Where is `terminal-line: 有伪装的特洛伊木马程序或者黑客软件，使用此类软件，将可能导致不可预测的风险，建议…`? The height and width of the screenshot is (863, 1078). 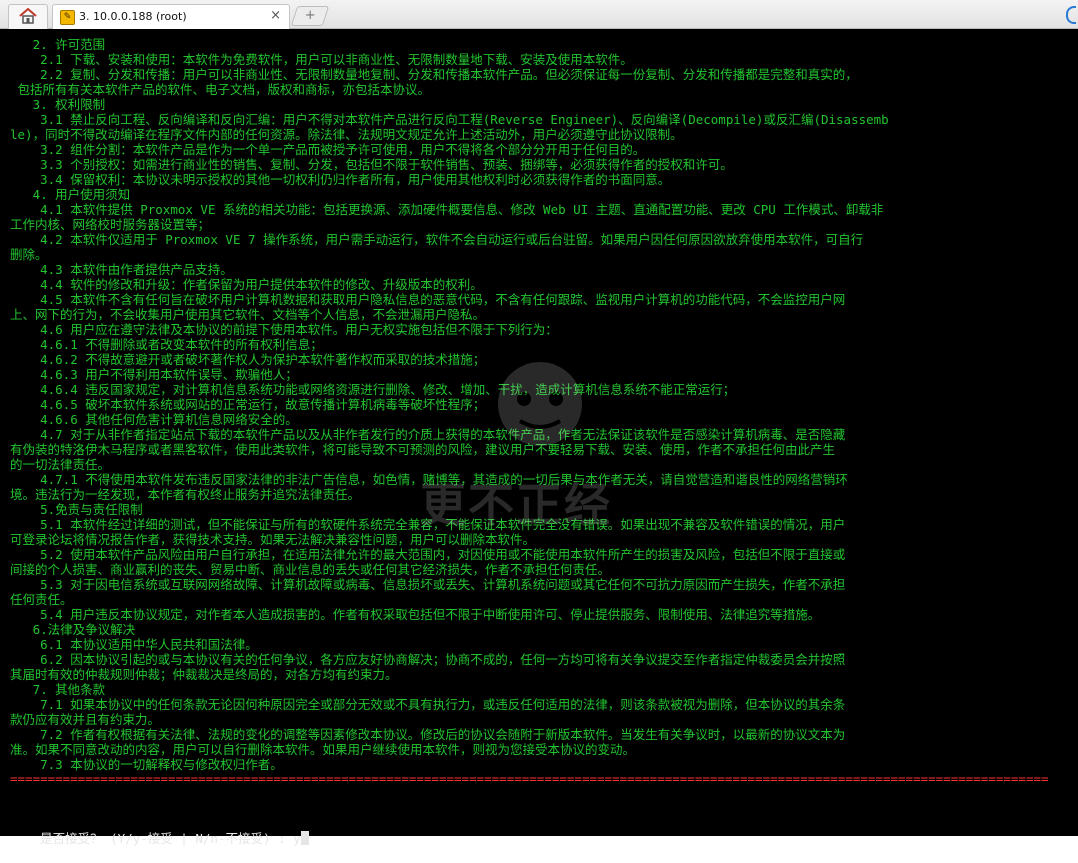
terminal-line: 有伪装的特洛伊木马程序或者黑客软件，使用此类软件，将可能导致不可预测的风险，建议… is located at coordinates (423, 449).